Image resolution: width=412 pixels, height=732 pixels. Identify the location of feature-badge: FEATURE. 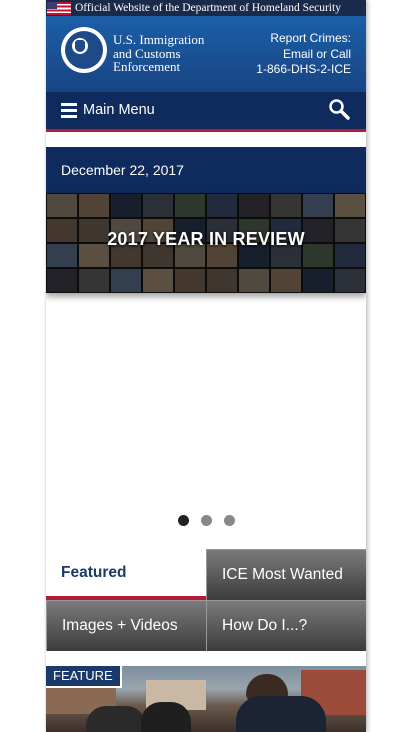
(84, 677).